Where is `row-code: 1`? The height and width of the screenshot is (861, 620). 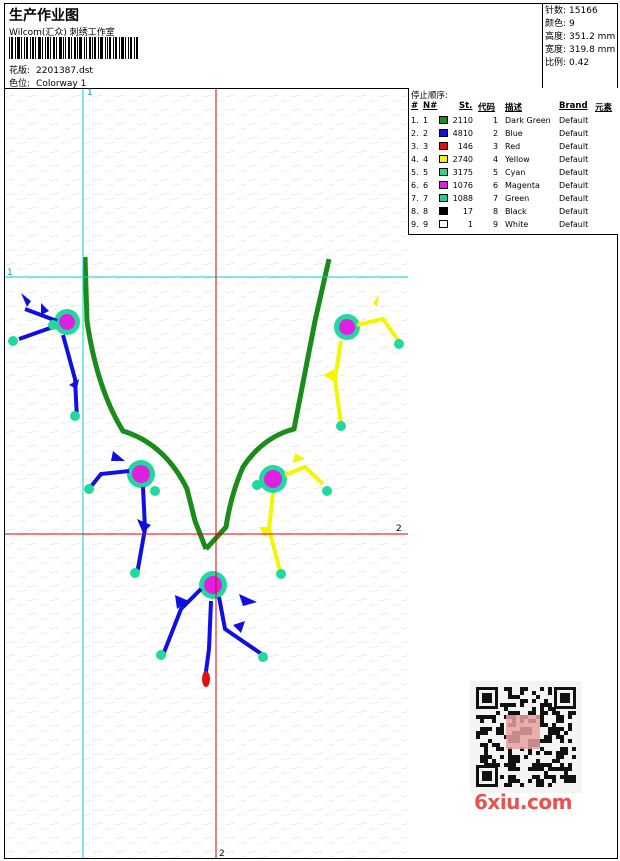
row-code: 1 is located at coordinates (496, 120).